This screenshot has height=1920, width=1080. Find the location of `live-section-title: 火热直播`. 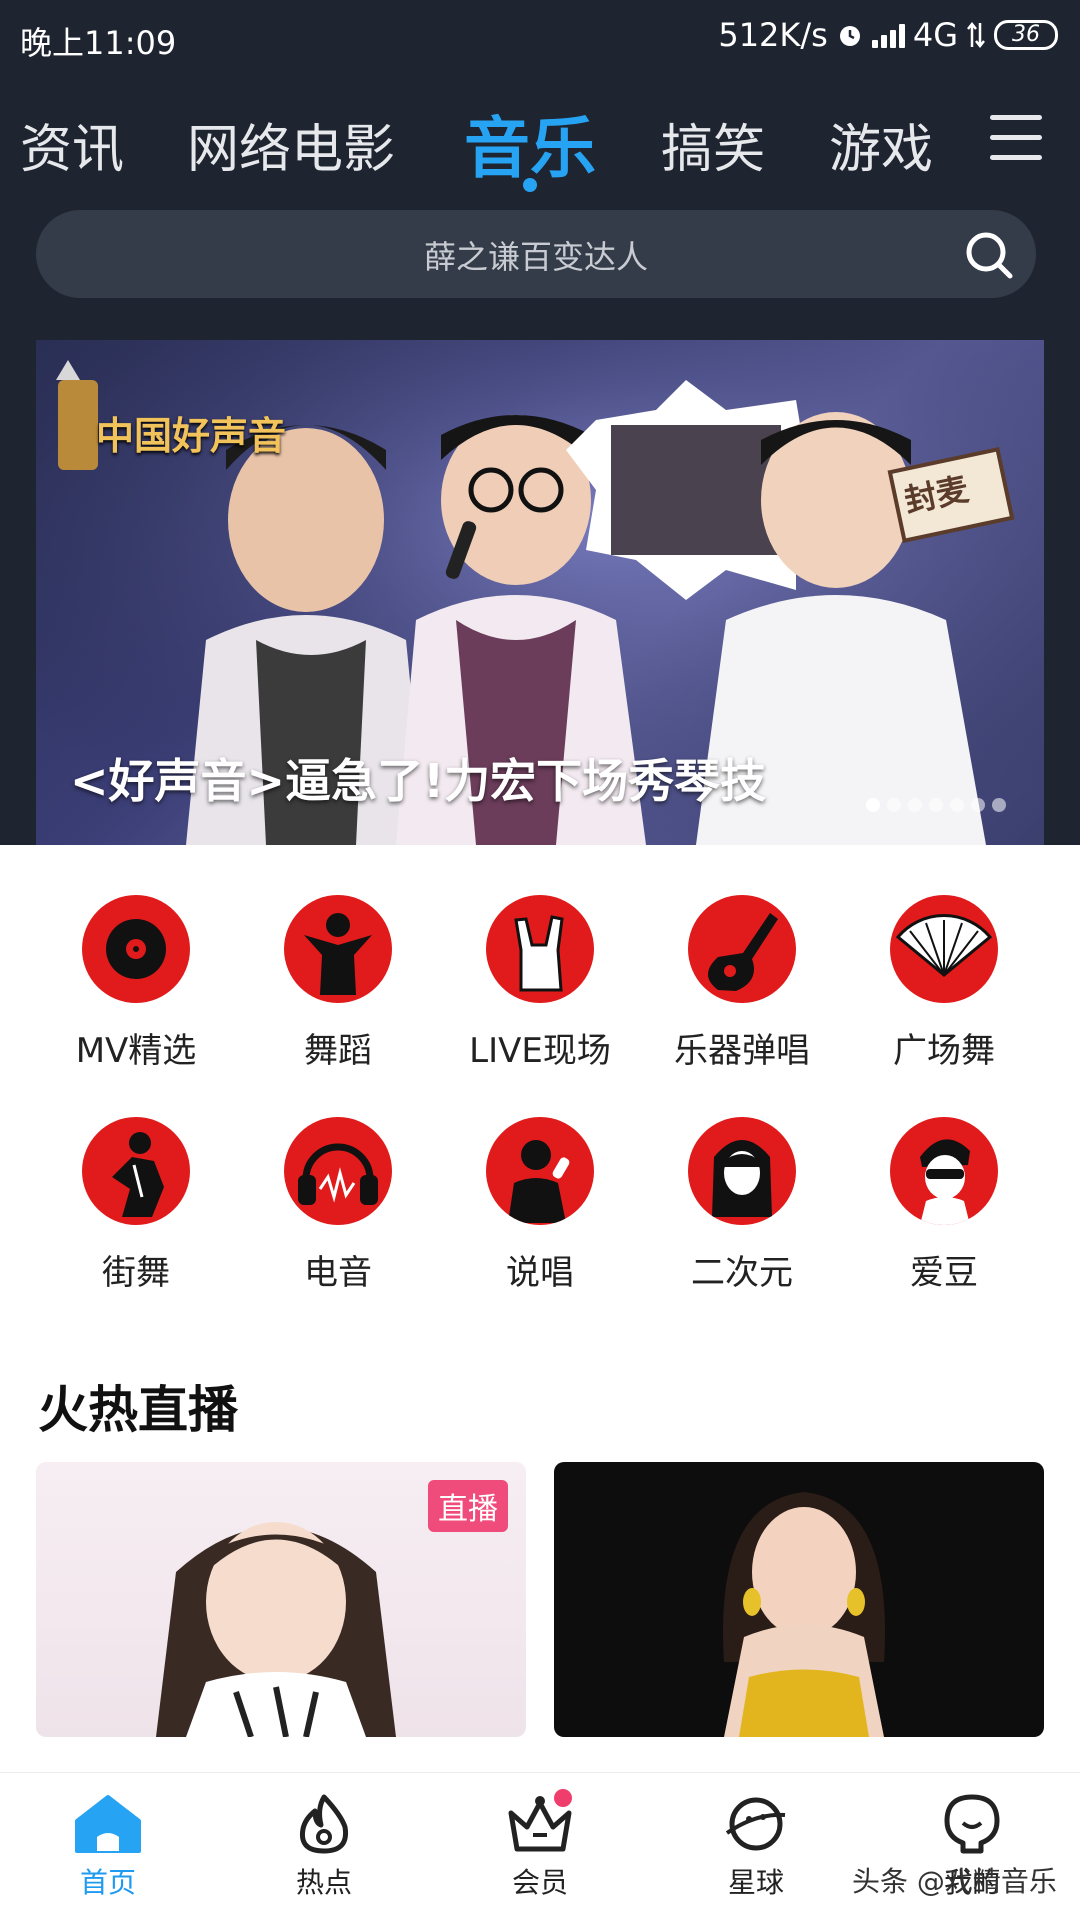

live-section-title: 火热直播 is located at coordinates (138, 1410).